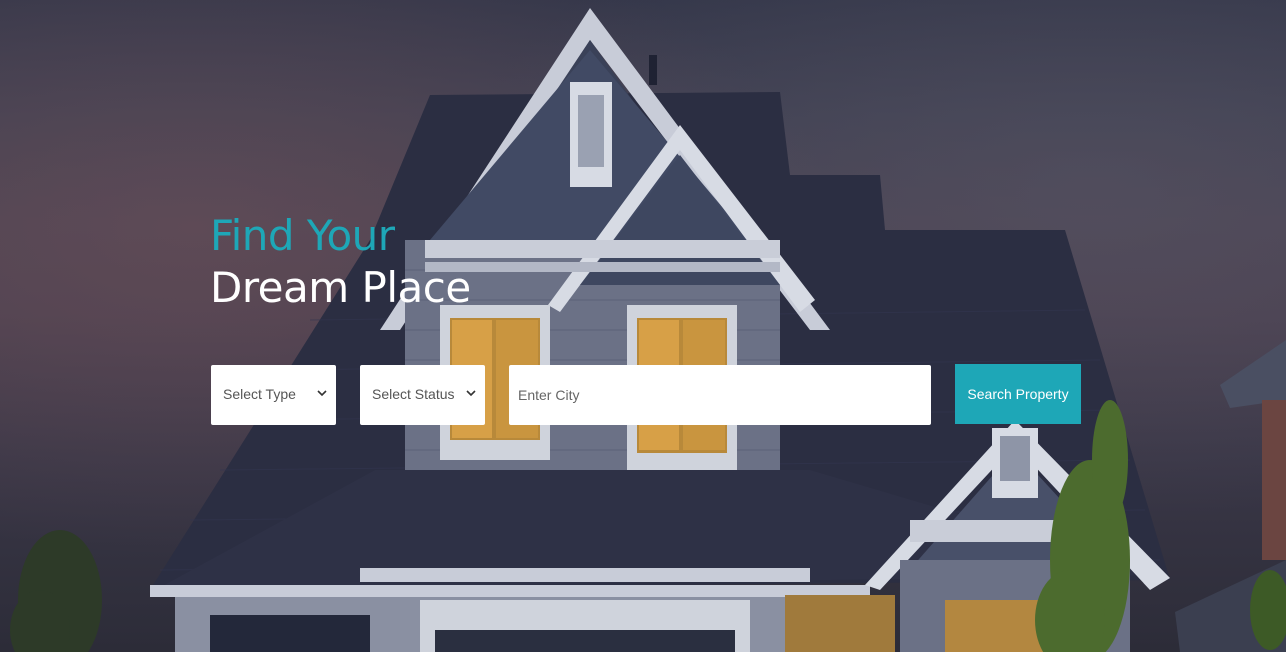 The width and height of the screenshot is (1286, 652). I want to click on hero-headline: Find Your Dream Place, so click(340, 262).